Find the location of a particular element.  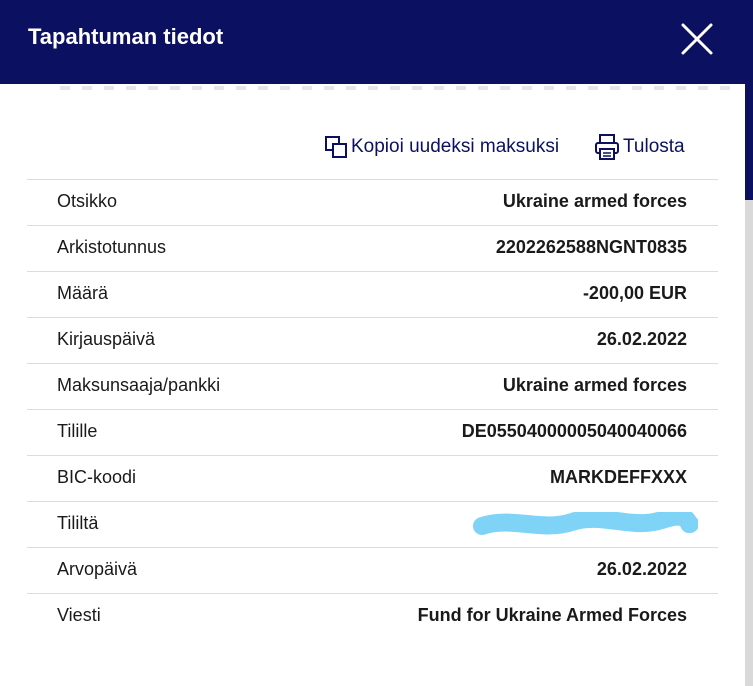

header-divider is located at coordinates (400, 88).